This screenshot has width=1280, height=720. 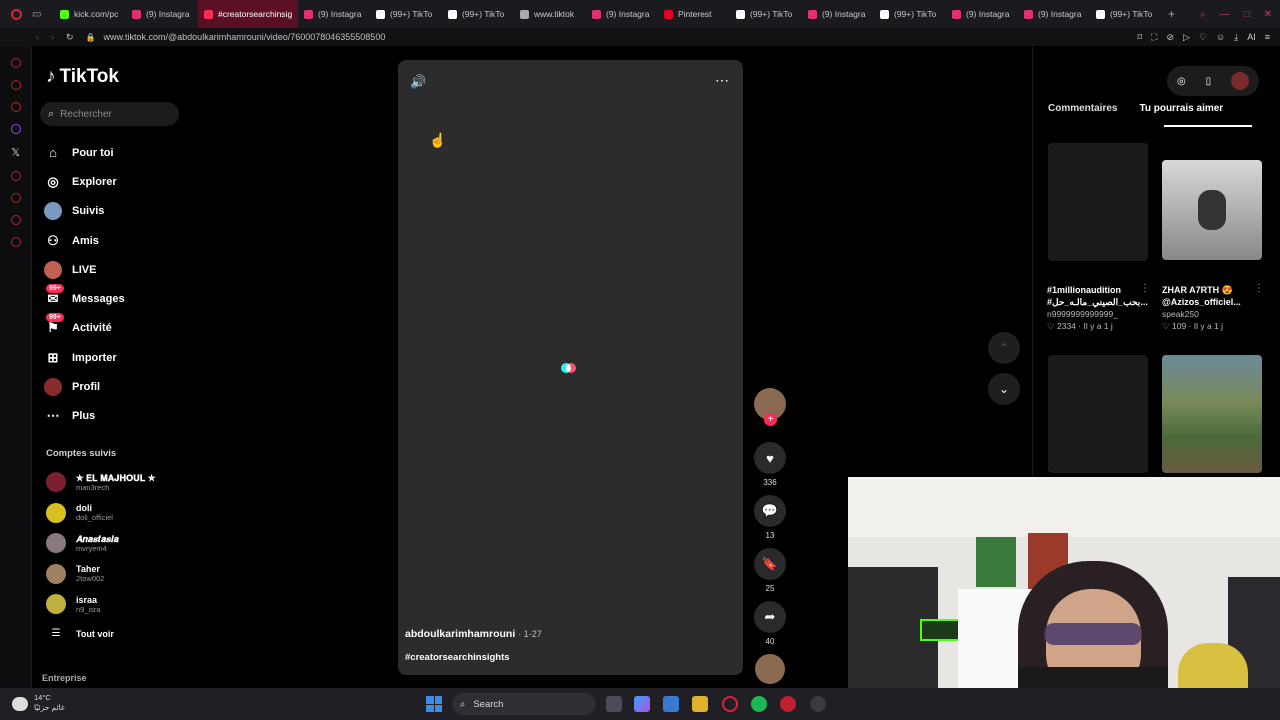 What do you see at coordinates (15, 129) in the screenshot?
I see `sidebar-twitch-icon` at bounding box center [15, 129].